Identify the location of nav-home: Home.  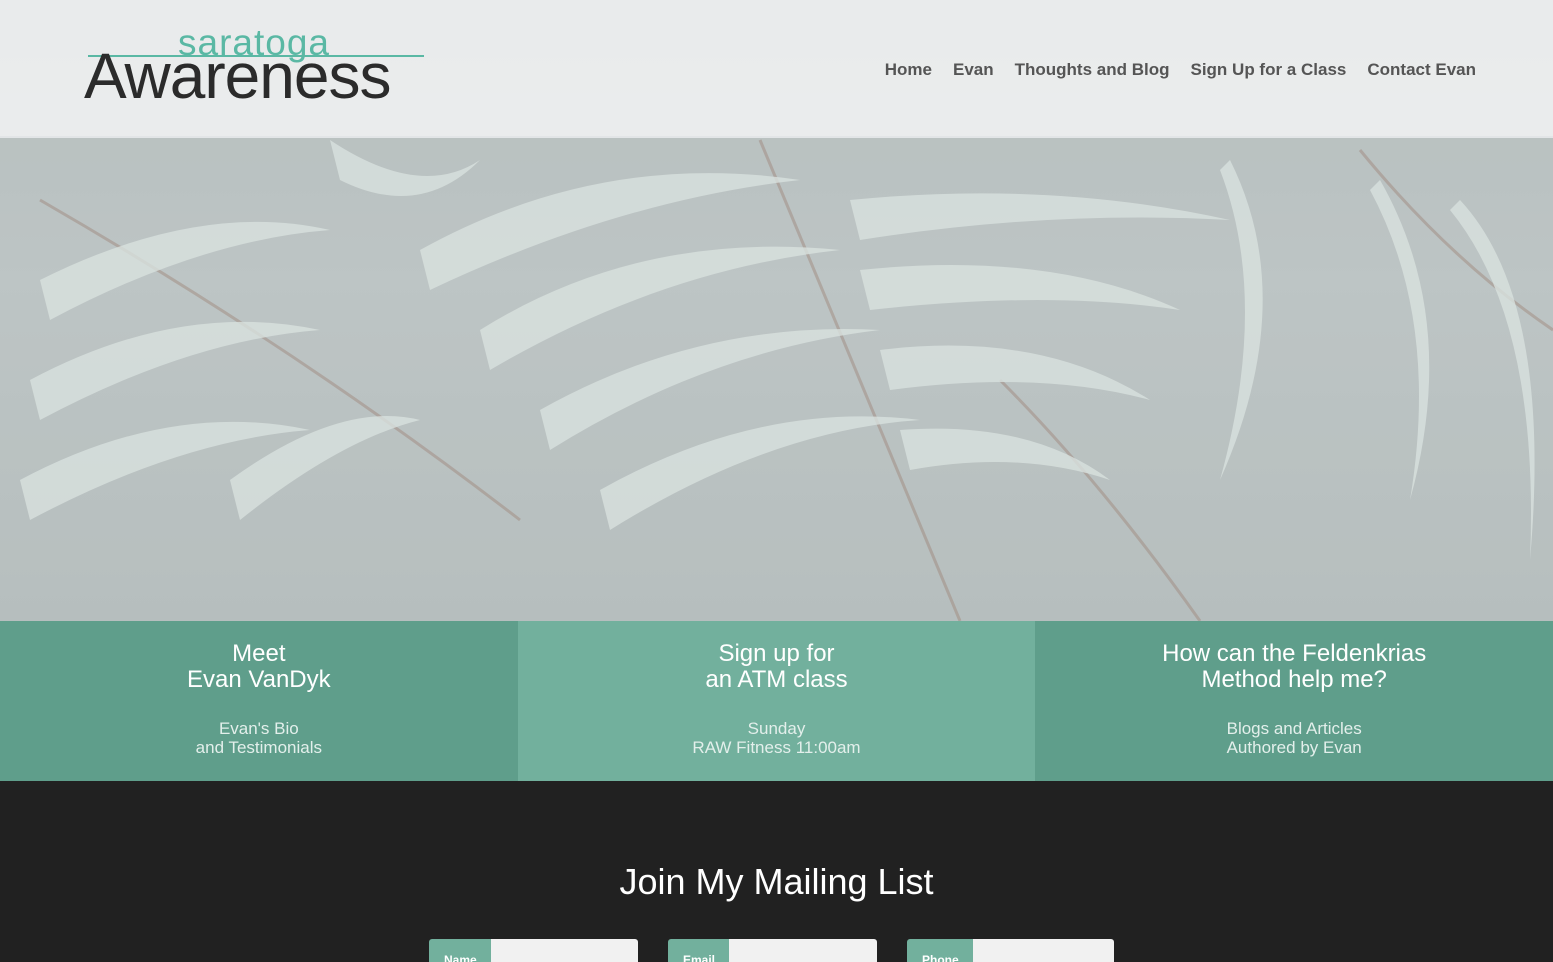
(908, 70).